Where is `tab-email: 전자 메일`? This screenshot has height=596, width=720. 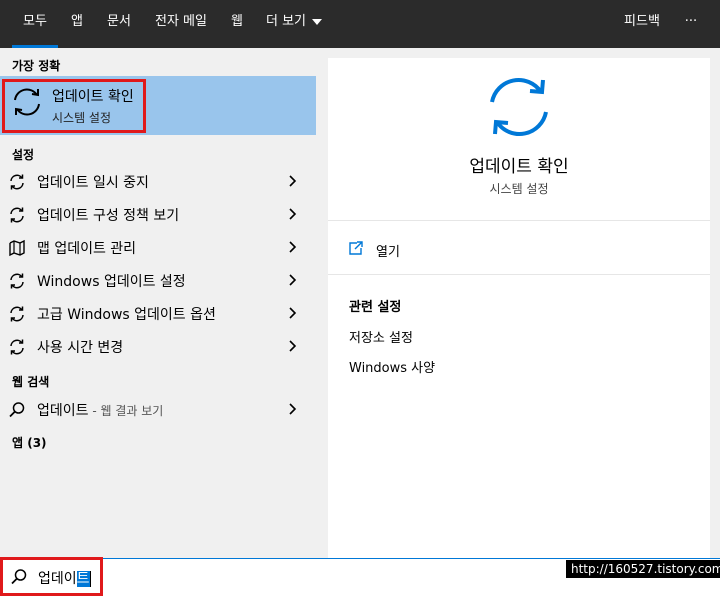 tab-email: 전자 메일 is located at coordinates (181, 24).